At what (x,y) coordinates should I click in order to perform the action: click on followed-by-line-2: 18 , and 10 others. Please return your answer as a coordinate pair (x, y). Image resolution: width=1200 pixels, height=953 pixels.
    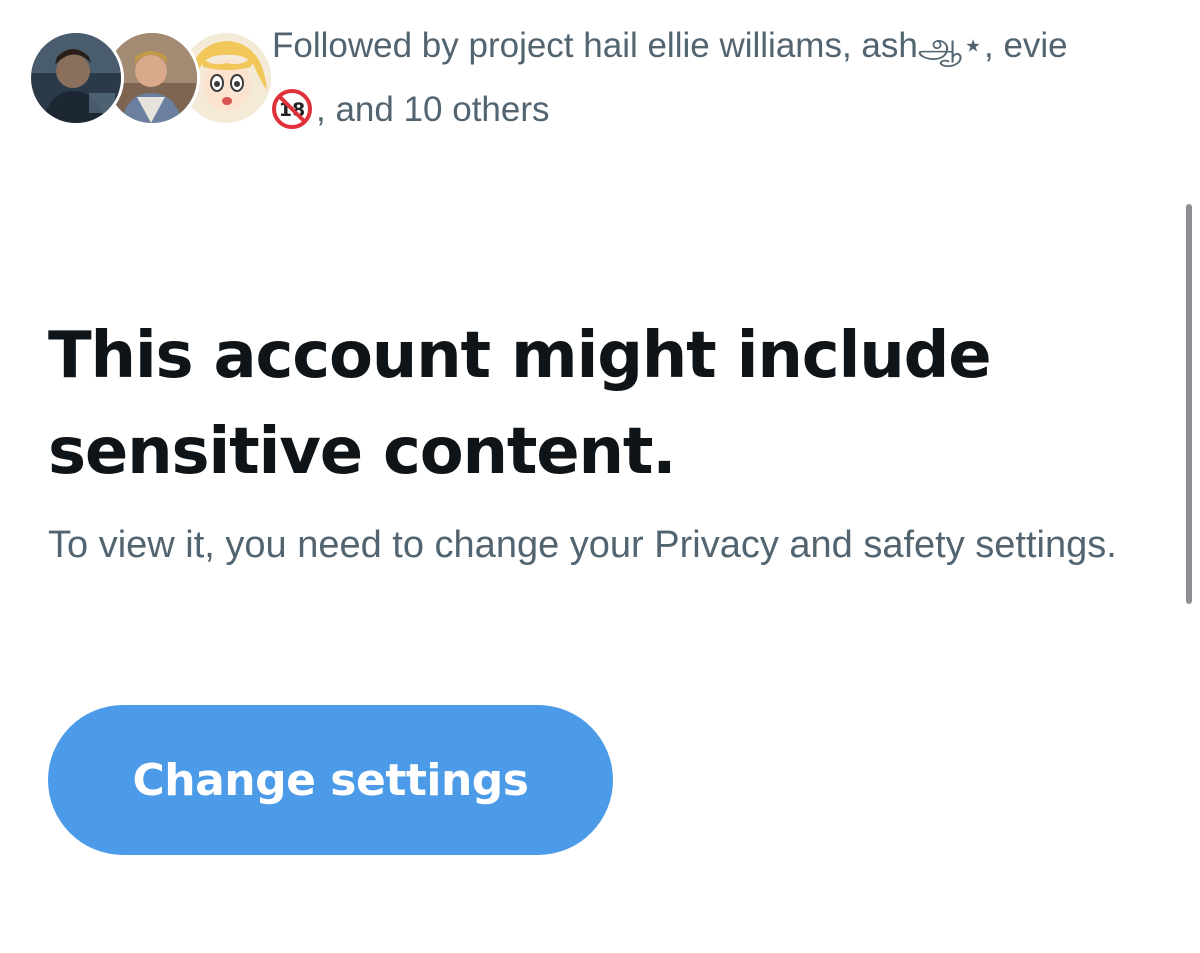
    Looking at the image, I should click on (722, 110).